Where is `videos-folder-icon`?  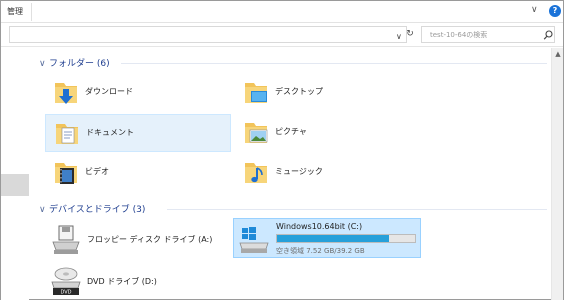
videos-folder-icon is located at coordinates (66, 173).